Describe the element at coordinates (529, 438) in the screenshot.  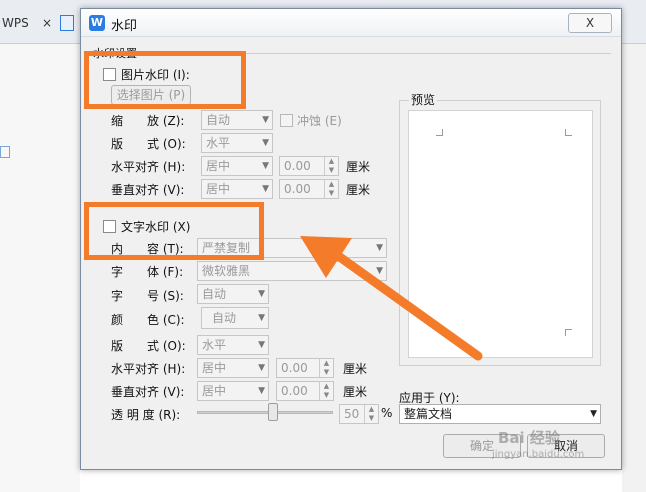
I see `watermark-logo: Bai 经验` at that location.